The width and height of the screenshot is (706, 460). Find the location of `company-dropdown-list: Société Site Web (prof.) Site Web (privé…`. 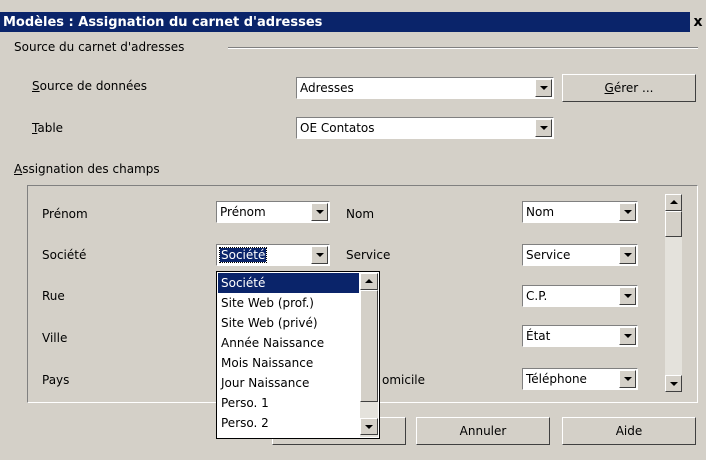

company-dropdown-list: Société Site Web (prof.) Site Web (privé… is located at coordinates (298, 355).